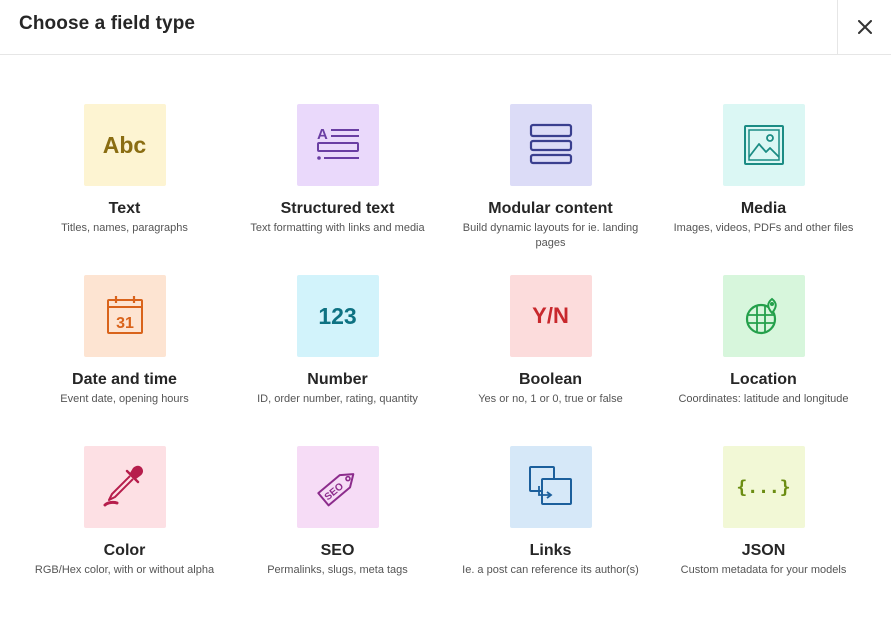 The image size is (891, 637). I want to click on yes-no-icon: Y/N, so click(550, 315).